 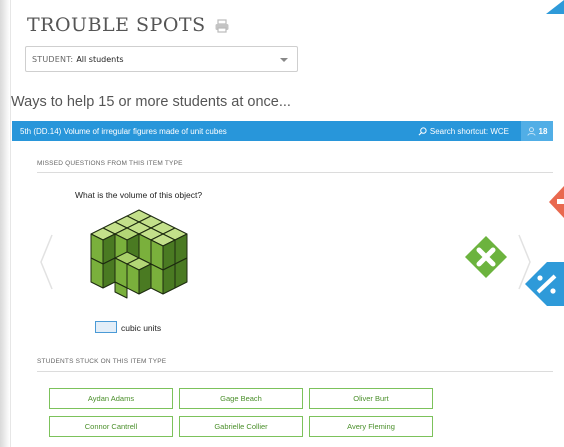 What do you see at coordinates (106, 327) in the screenshot?
I see `answer-input` at bounding box center [106, 327].